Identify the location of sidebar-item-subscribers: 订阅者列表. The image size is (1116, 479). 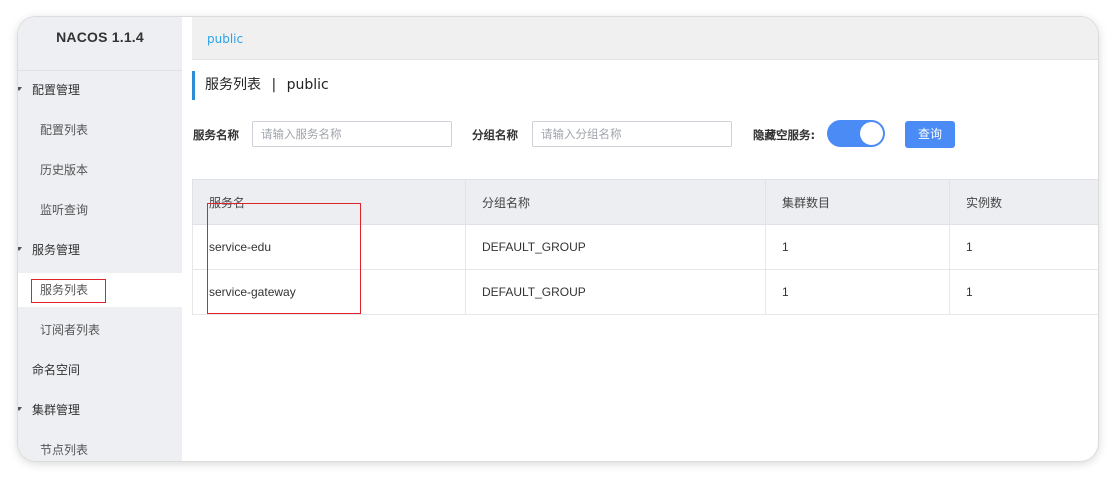
(100, 330).